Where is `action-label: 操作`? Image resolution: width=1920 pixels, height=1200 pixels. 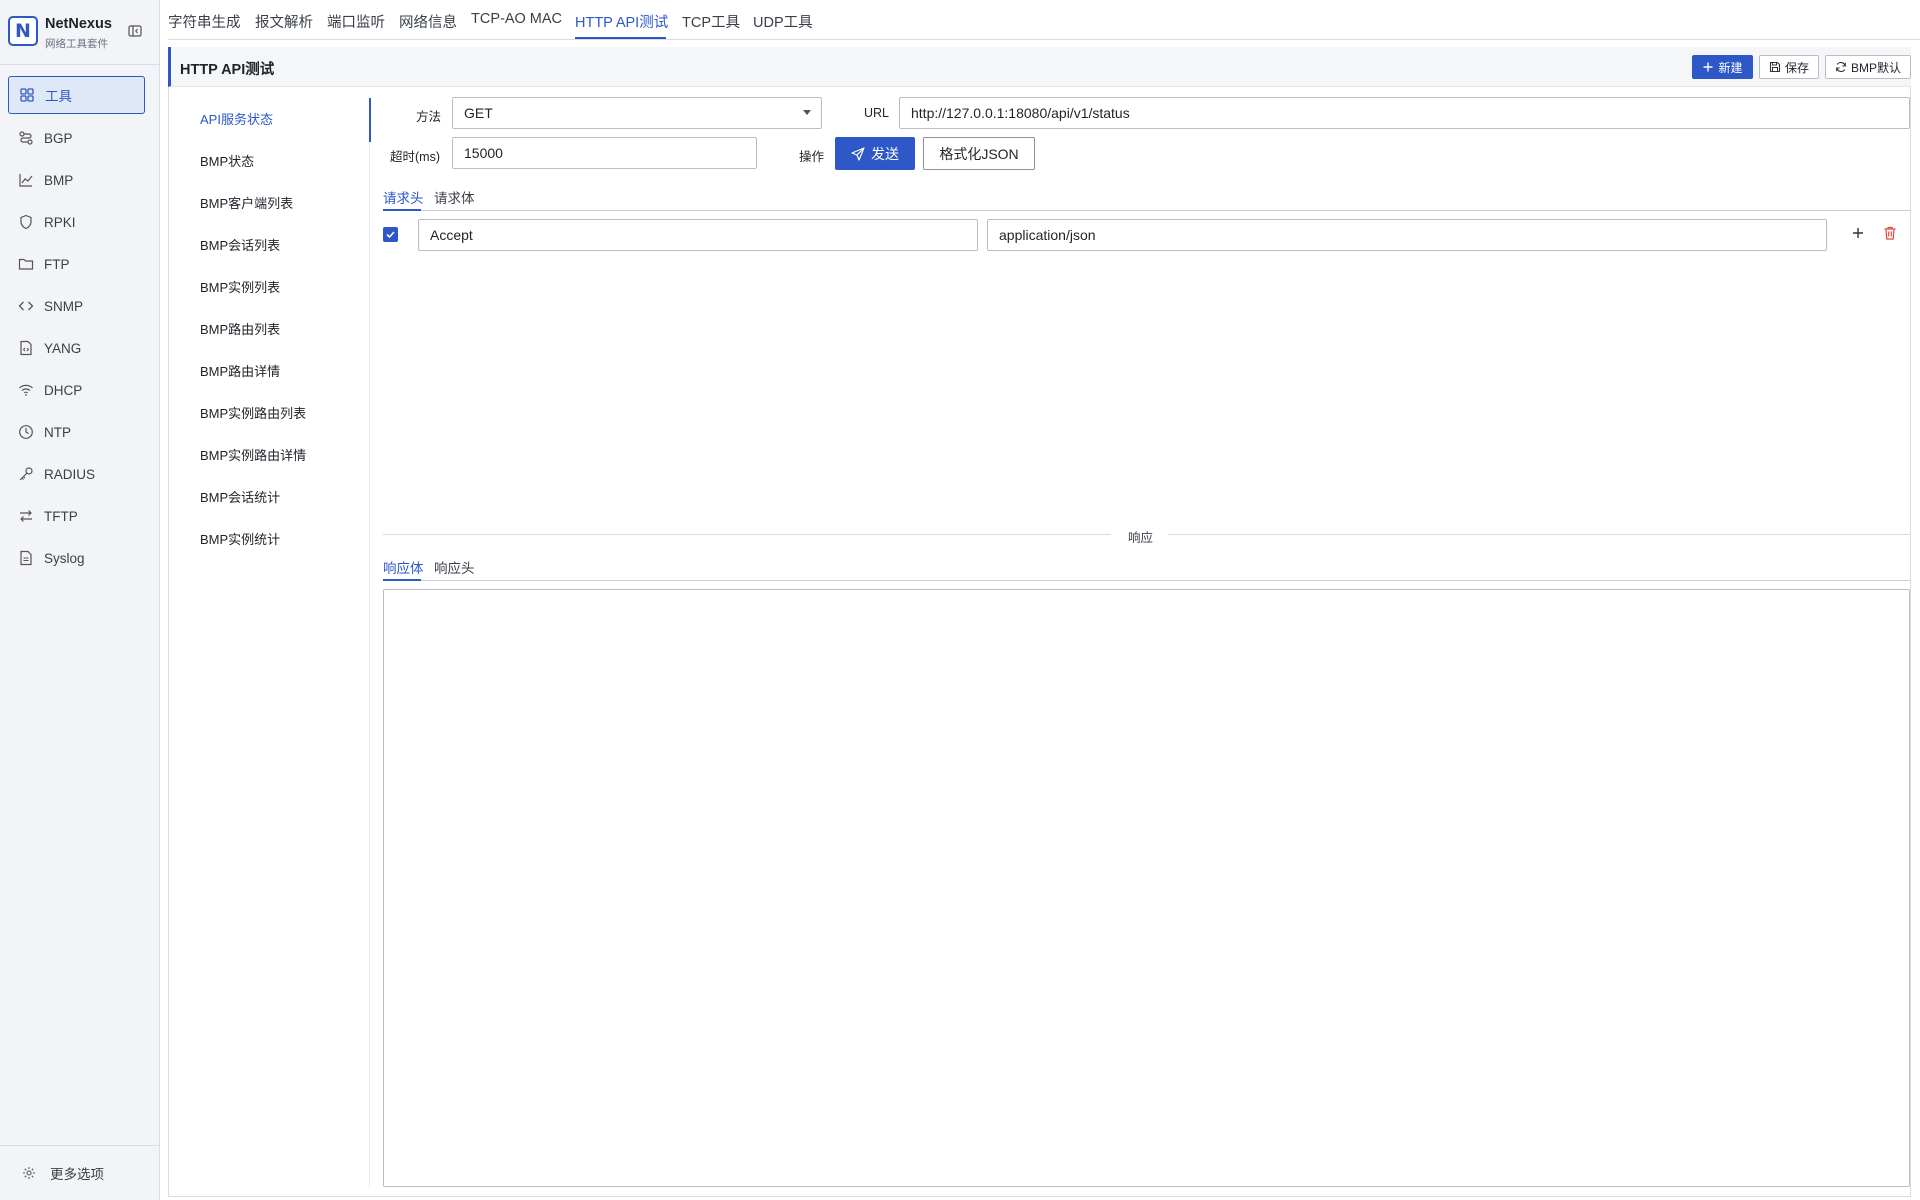
action-label: 操作 is located at coordinates (812, 157).